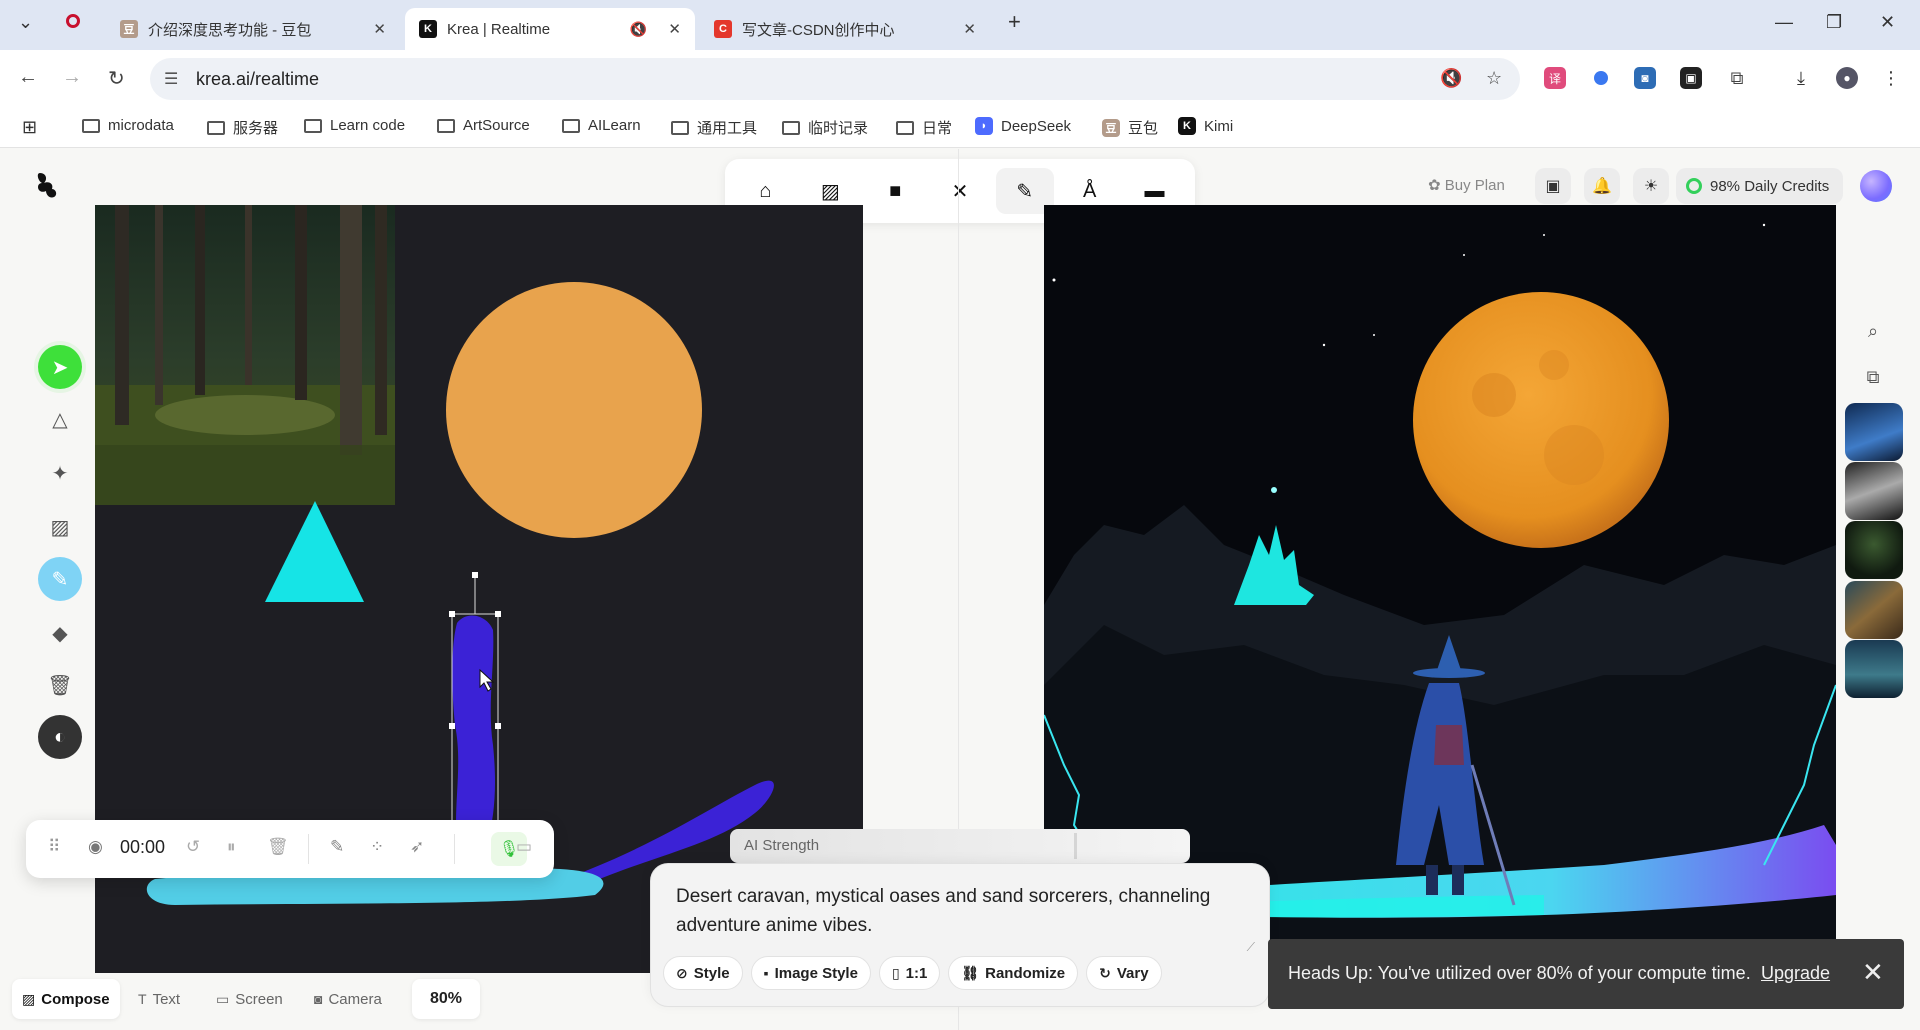 The image size is (1920, 1030). I want to click on image-upload-icon: ▨, so click(60, 527).